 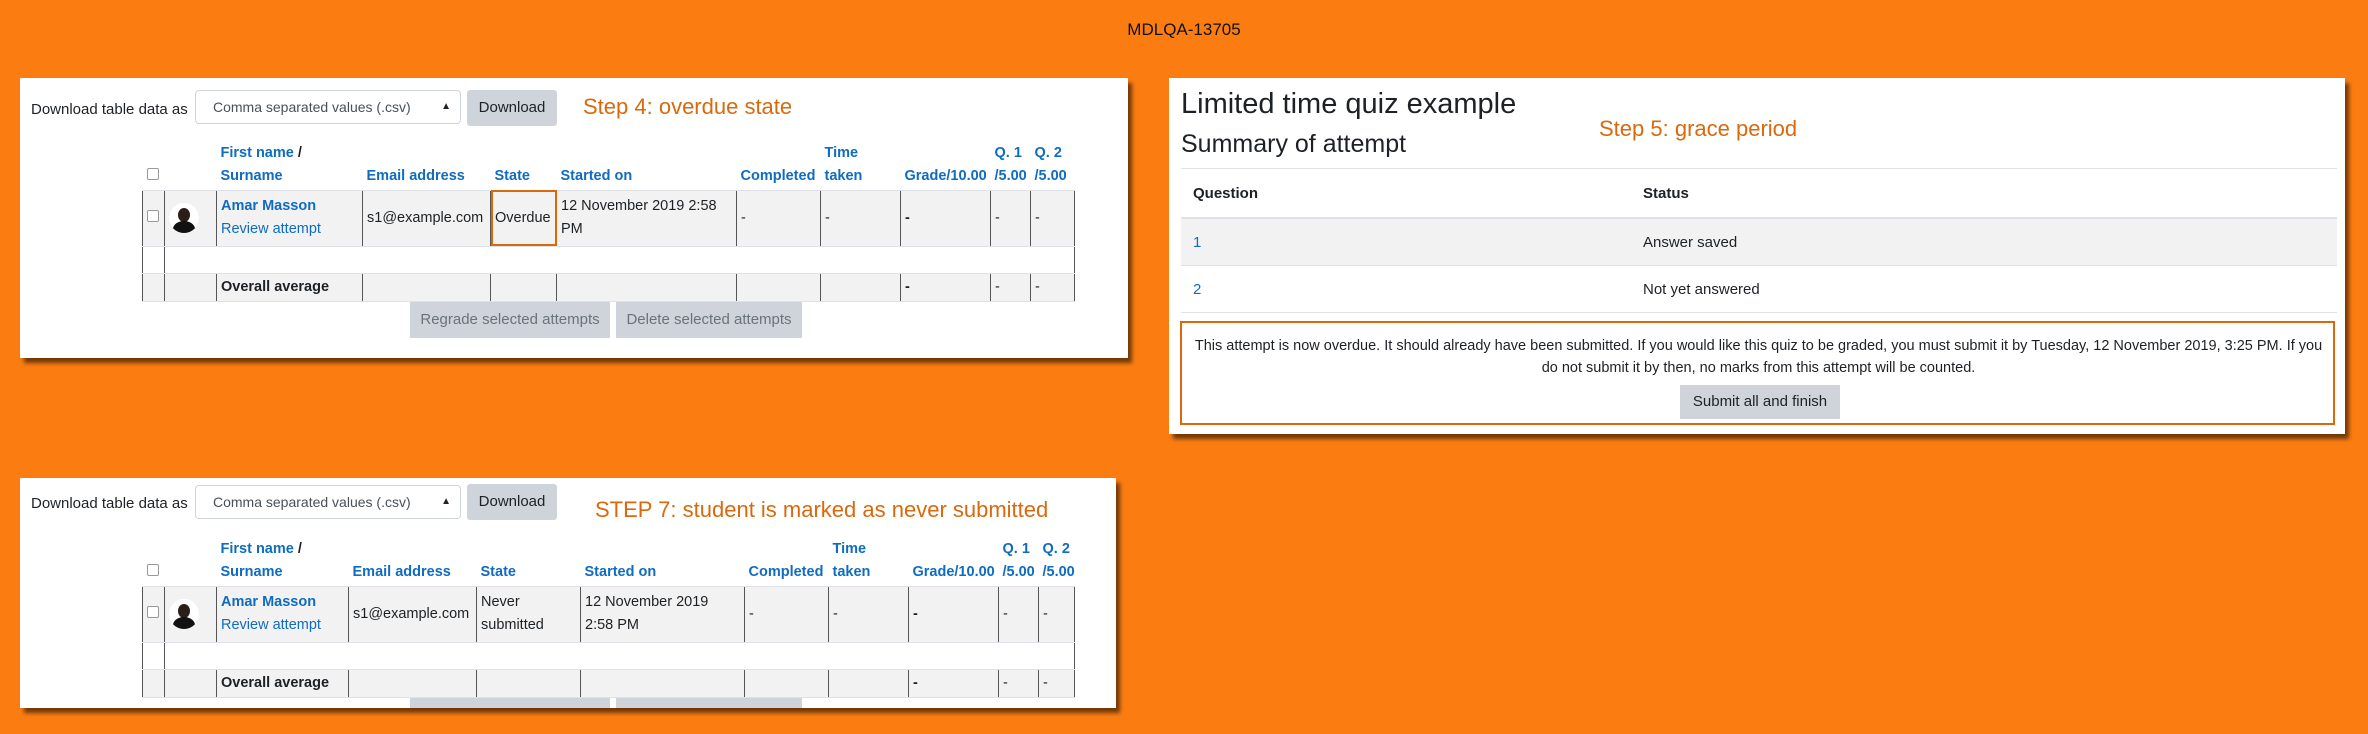 I want to click on page-title: MDLQA-13705, so click(x=1184, y=29).